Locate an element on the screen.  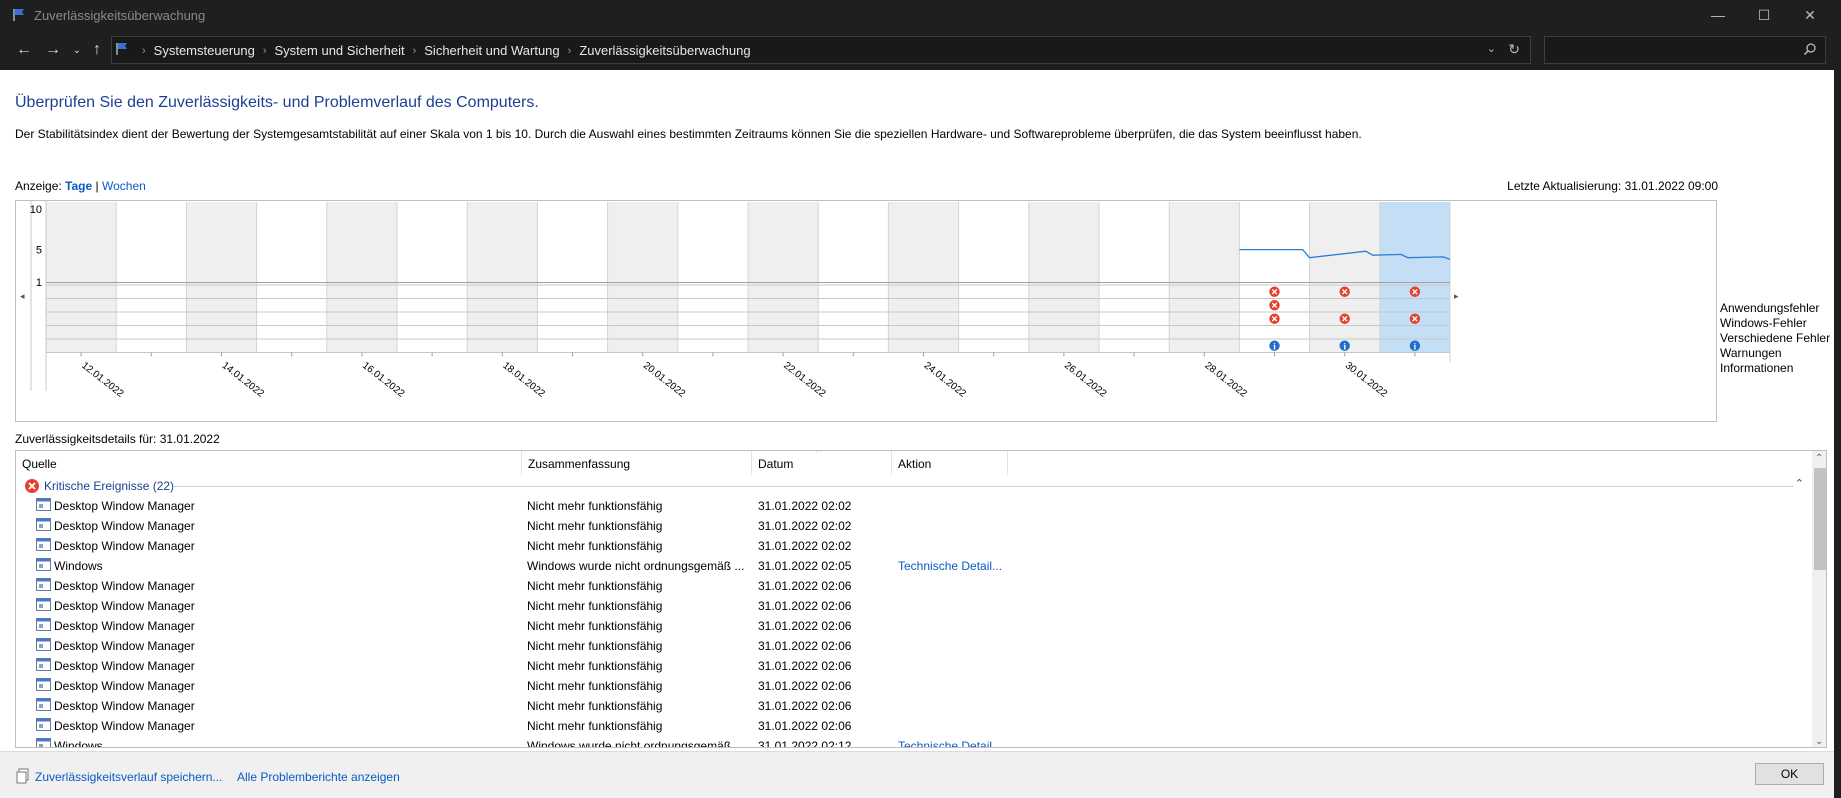
minimize-button: — is located at coordinates (1718, 15).